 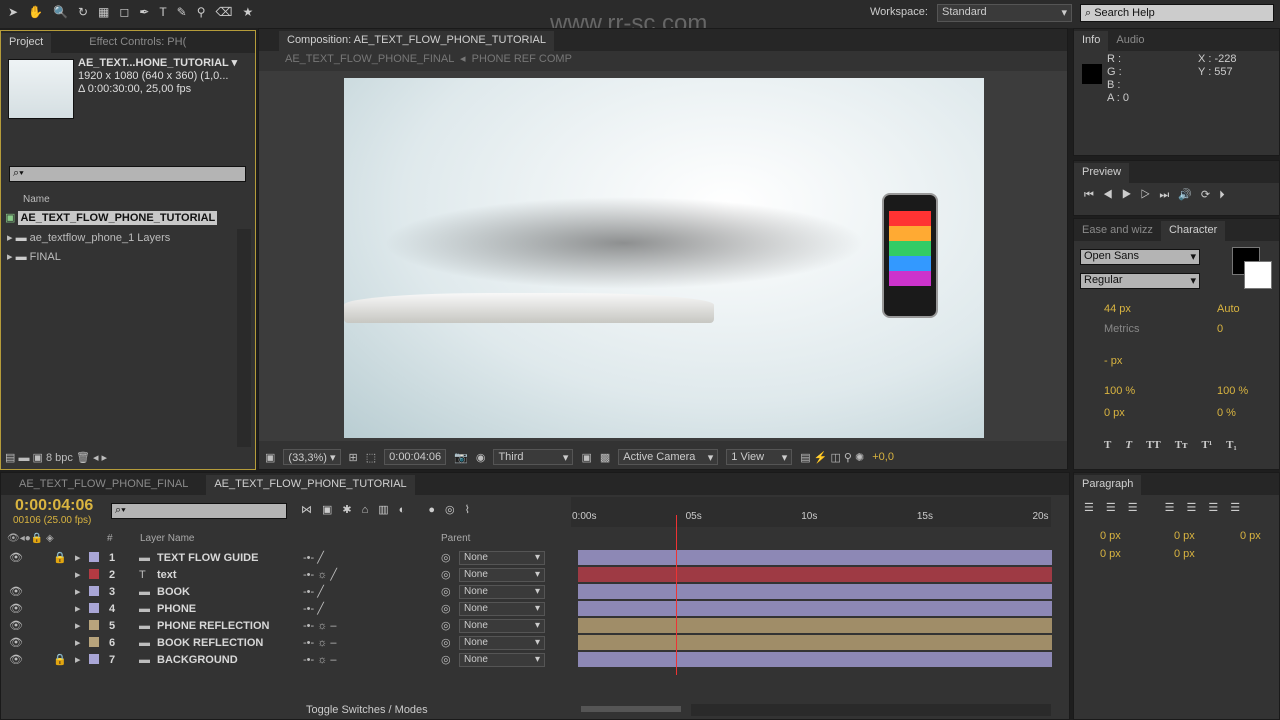 What do you see at coordinates (137, 43) in the screenshot?
I see `tab-effect-controls: Effect Controls: PH(` at bounding box center [137, 43].